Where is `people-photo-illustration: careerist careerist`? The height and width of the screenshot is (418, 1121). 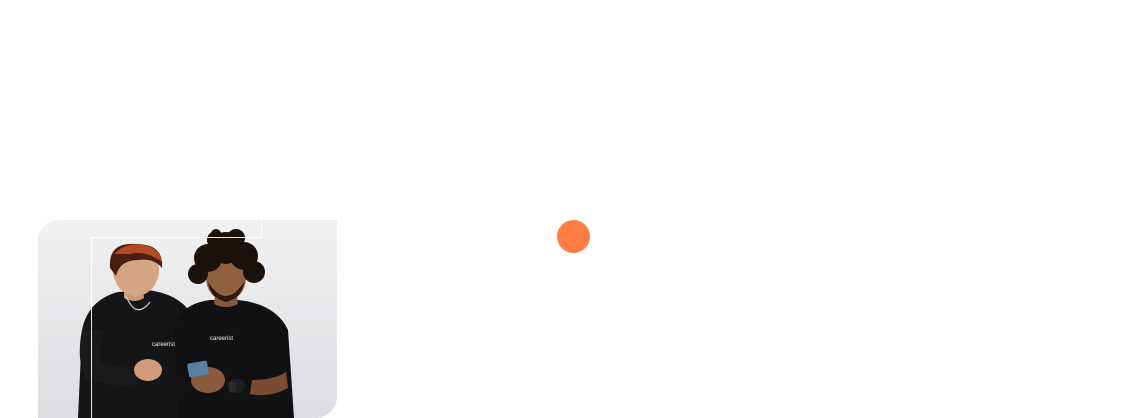
people-photo-illustration: careerist careerist is located at coordinates (187, 319).